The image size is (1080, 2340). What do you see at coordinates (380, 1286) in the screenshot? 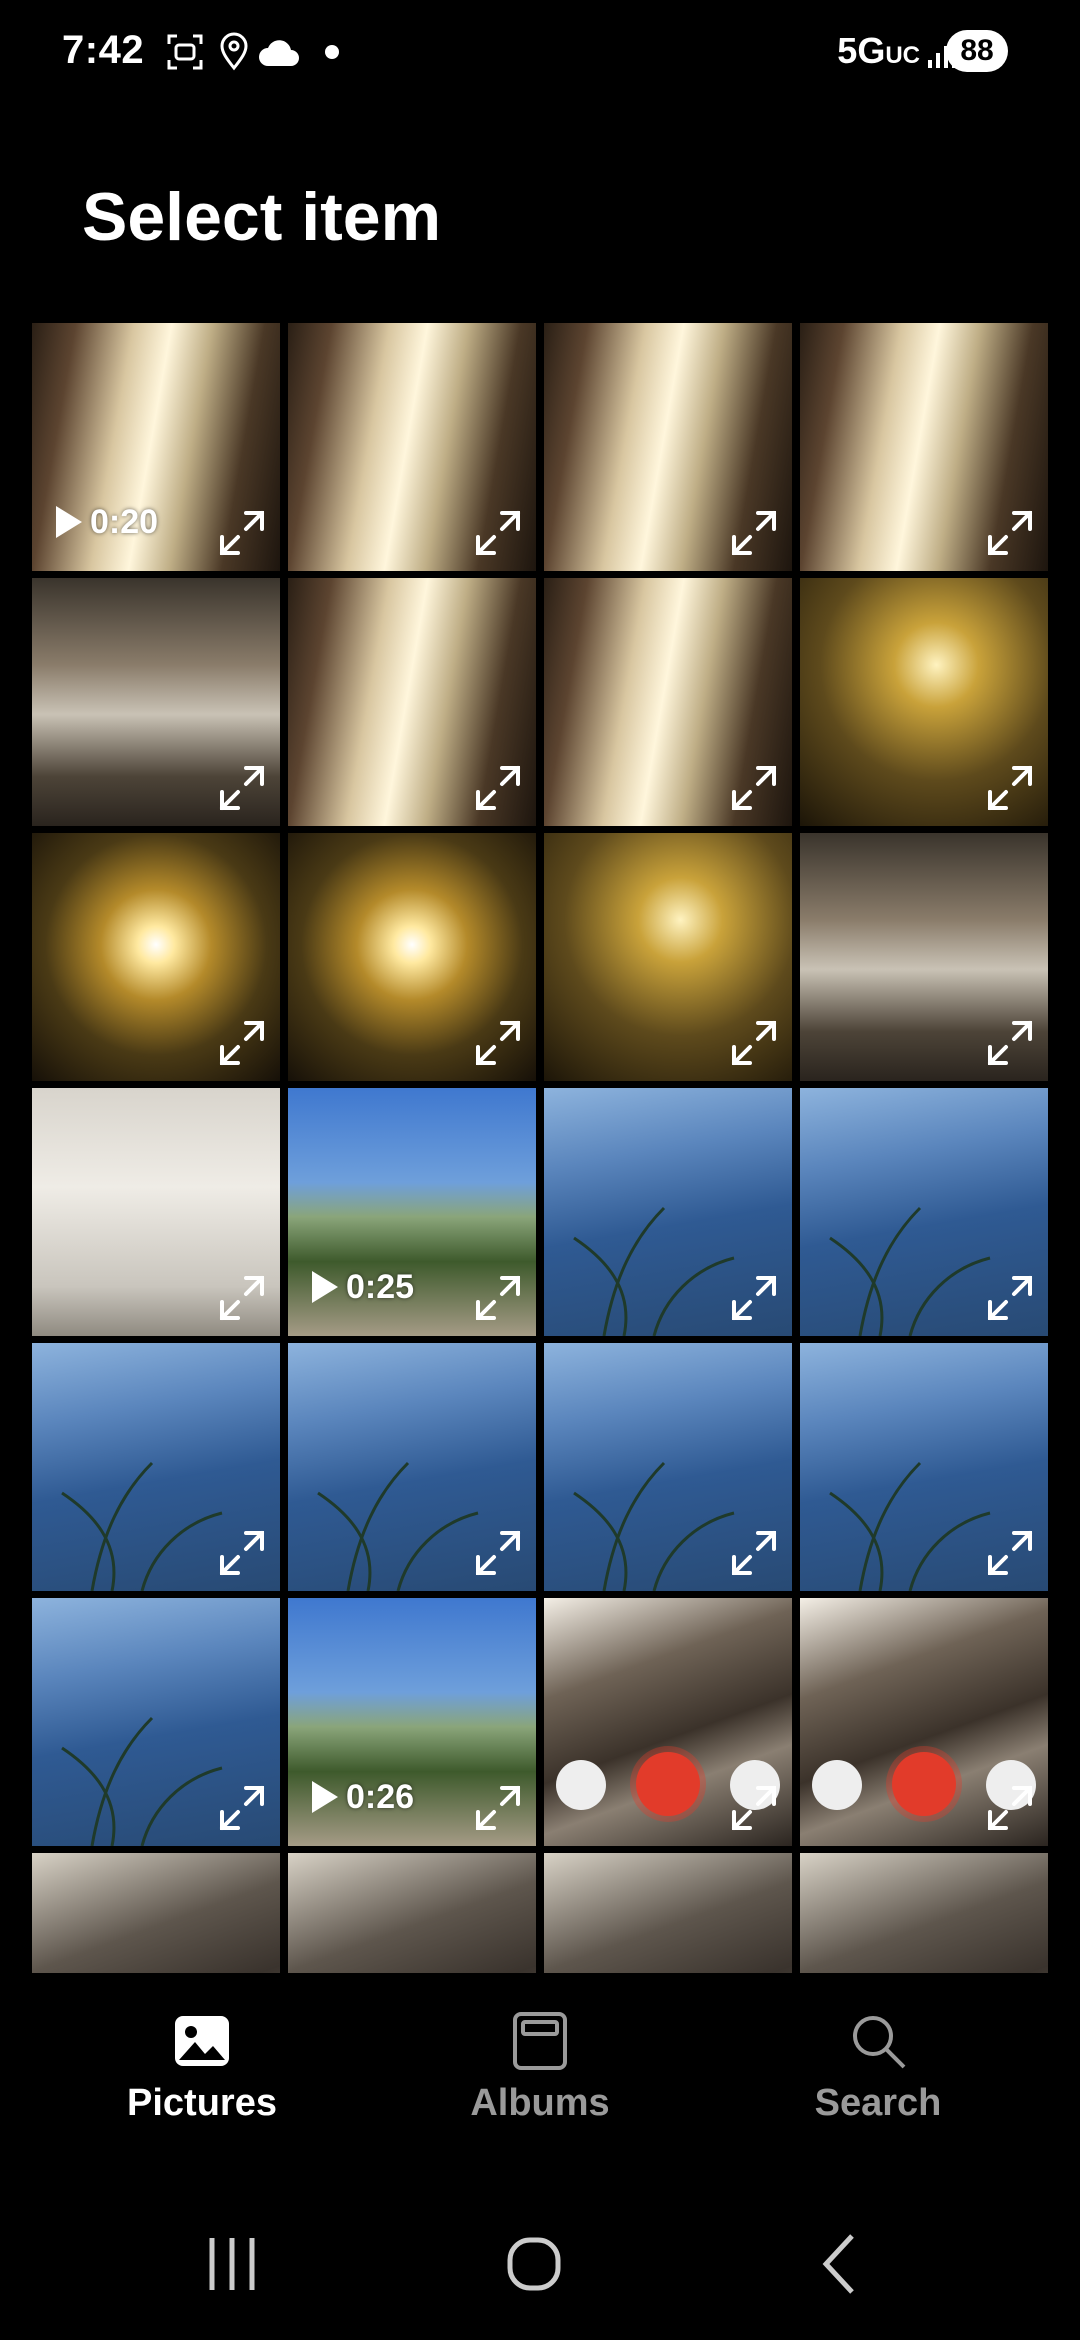
I see `video-duration: 0:25` at bounding box center [380, 1286].